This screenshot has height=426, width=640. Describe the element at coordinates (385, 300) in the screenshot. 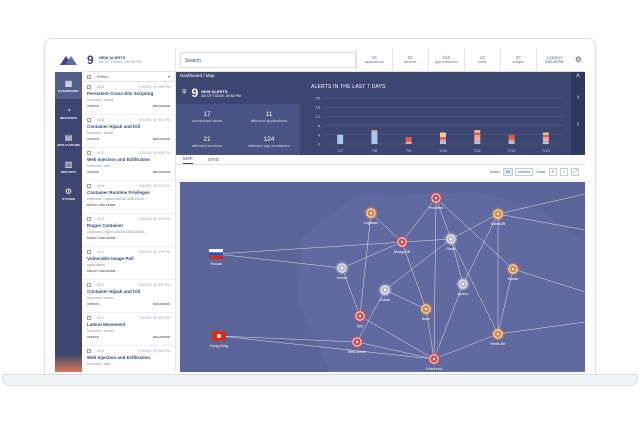

I see `map-node-label: Cobalt` at that location.